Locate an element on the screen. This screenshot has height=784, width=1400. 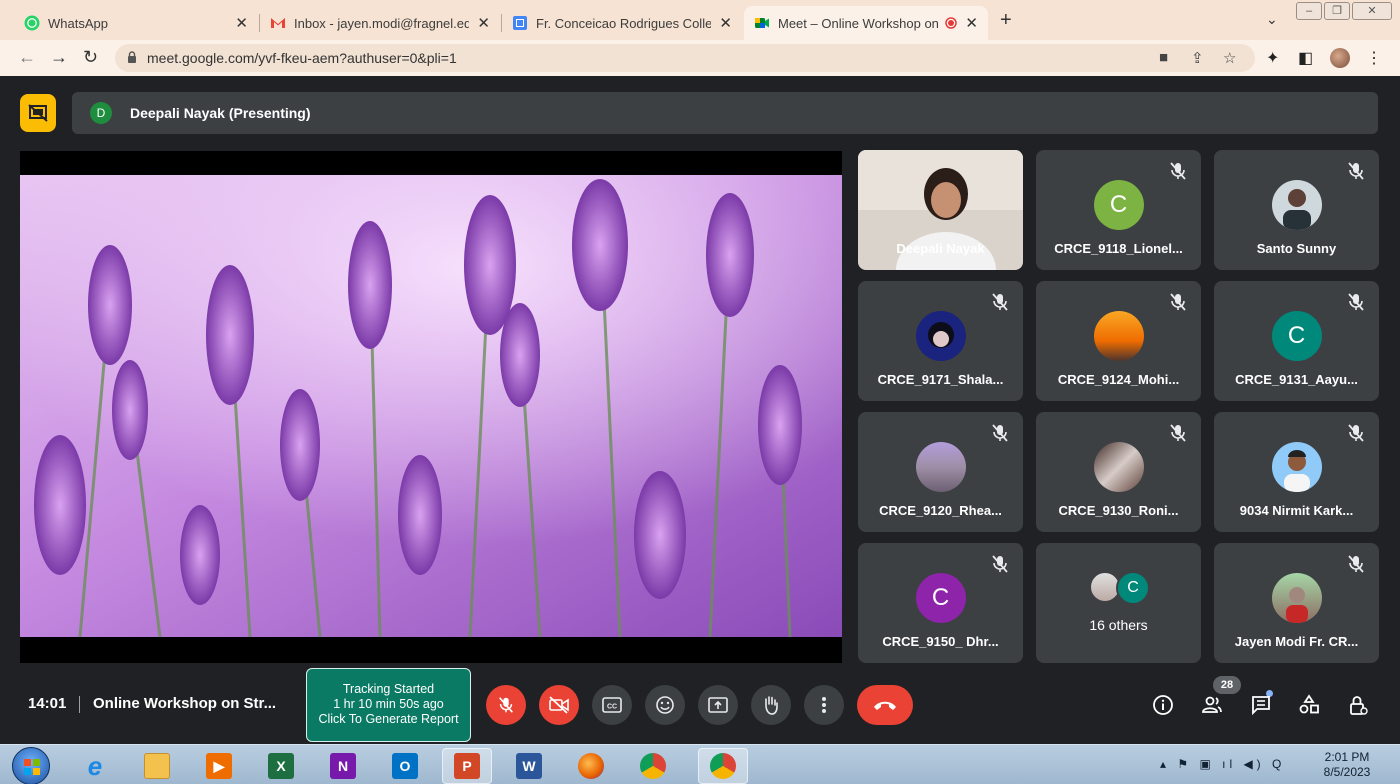
participant-tile-presenter: Deepali Nayak is located at coordinates (940, 210).